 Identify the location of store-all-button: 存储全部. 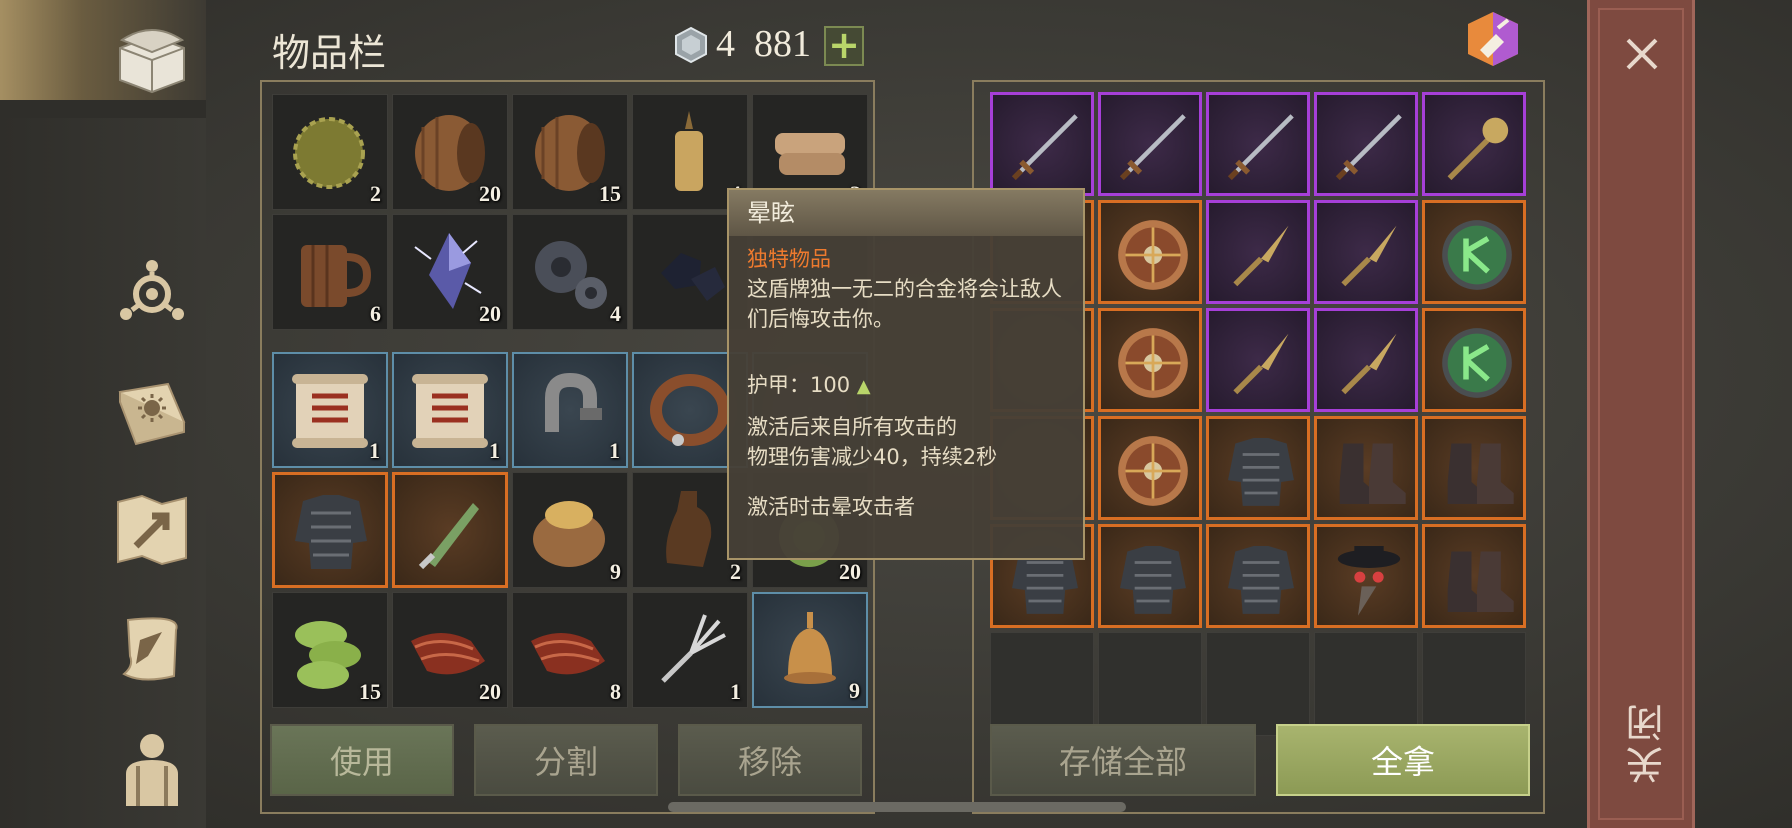
(1123, 760).